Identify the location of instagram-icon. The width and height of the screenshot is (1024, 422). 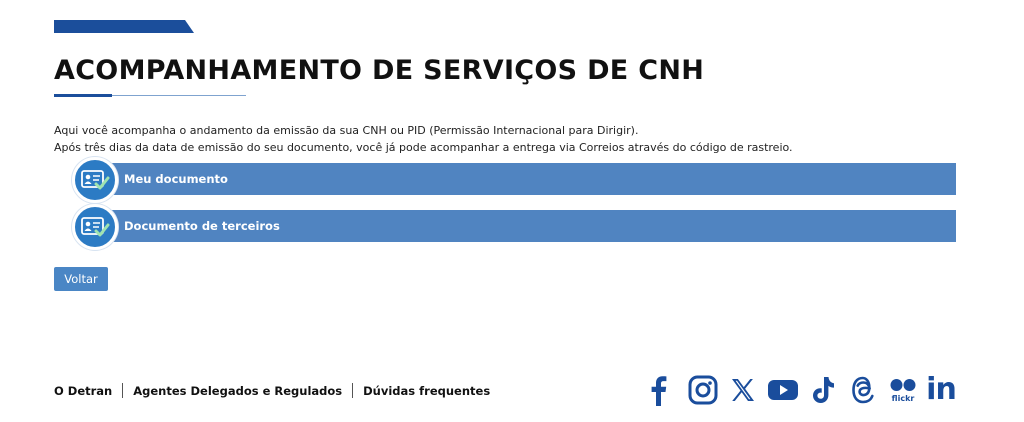
(703, 390).